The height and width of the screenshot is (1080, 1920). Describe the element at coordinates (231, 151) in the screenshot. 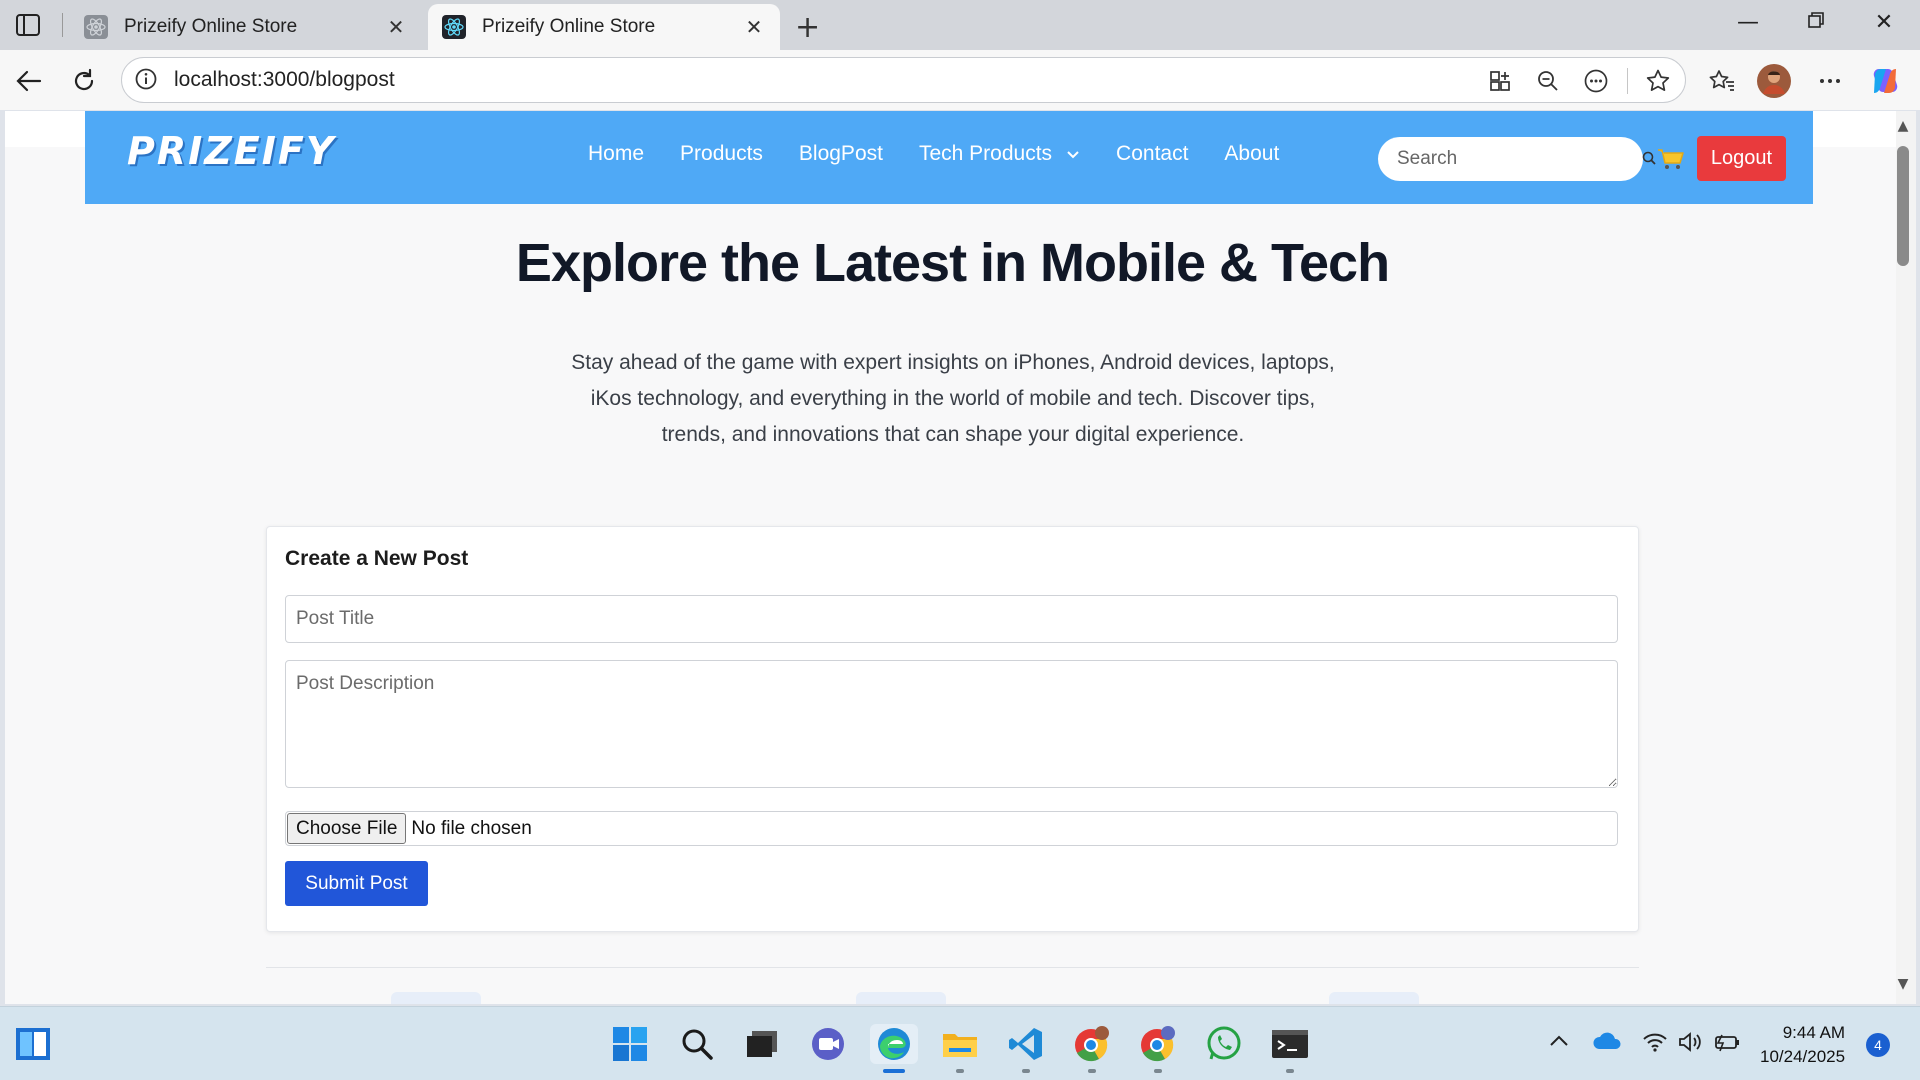

I see `site-logo: PRIZEIFY` at that location.